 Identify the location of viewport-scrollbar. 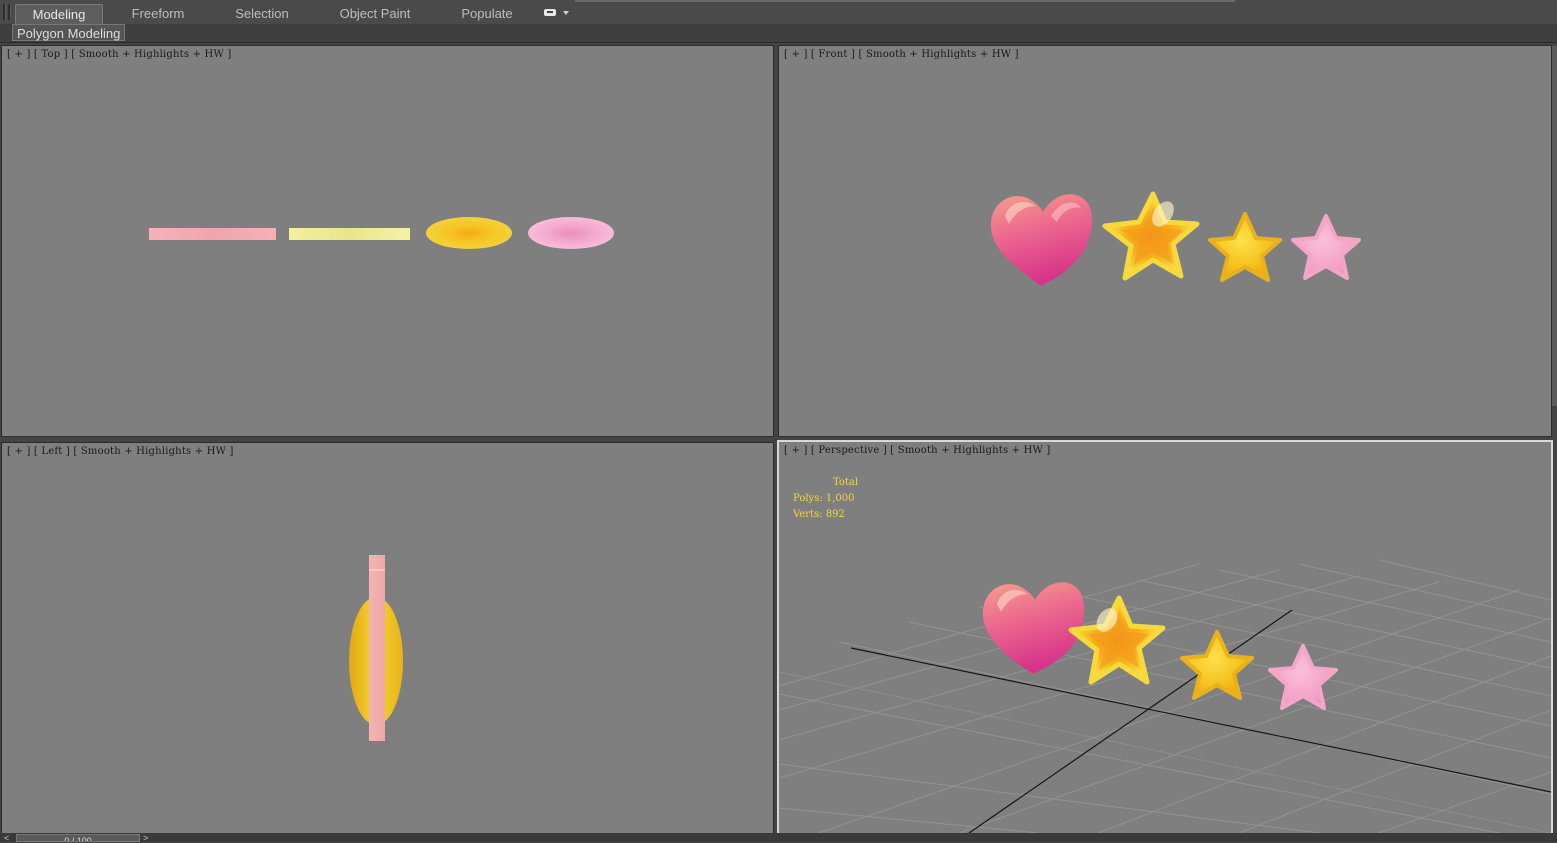
(1554, 226).